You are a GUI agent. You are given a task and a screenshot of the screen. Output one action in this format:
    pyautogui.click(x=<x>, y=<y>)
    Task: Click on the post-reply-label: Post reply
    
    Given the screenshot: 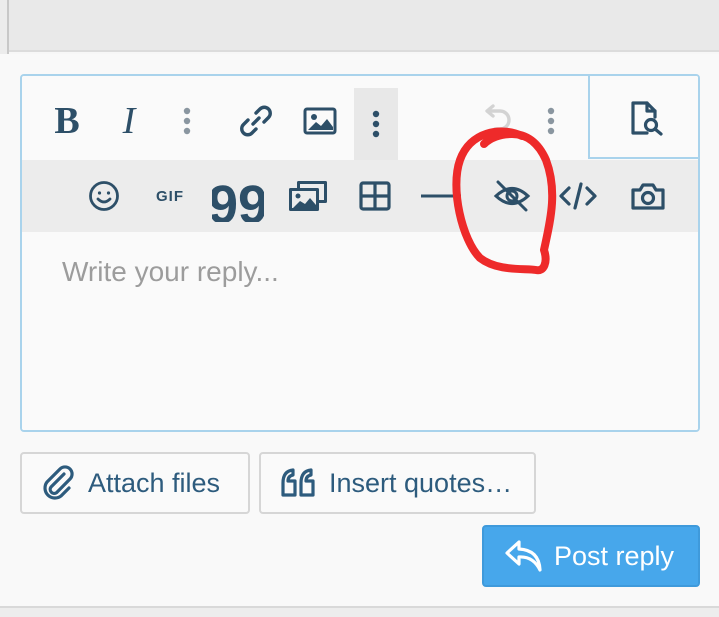 What is the action you would take?
    pyautogui.click(x=614, y=555)
    